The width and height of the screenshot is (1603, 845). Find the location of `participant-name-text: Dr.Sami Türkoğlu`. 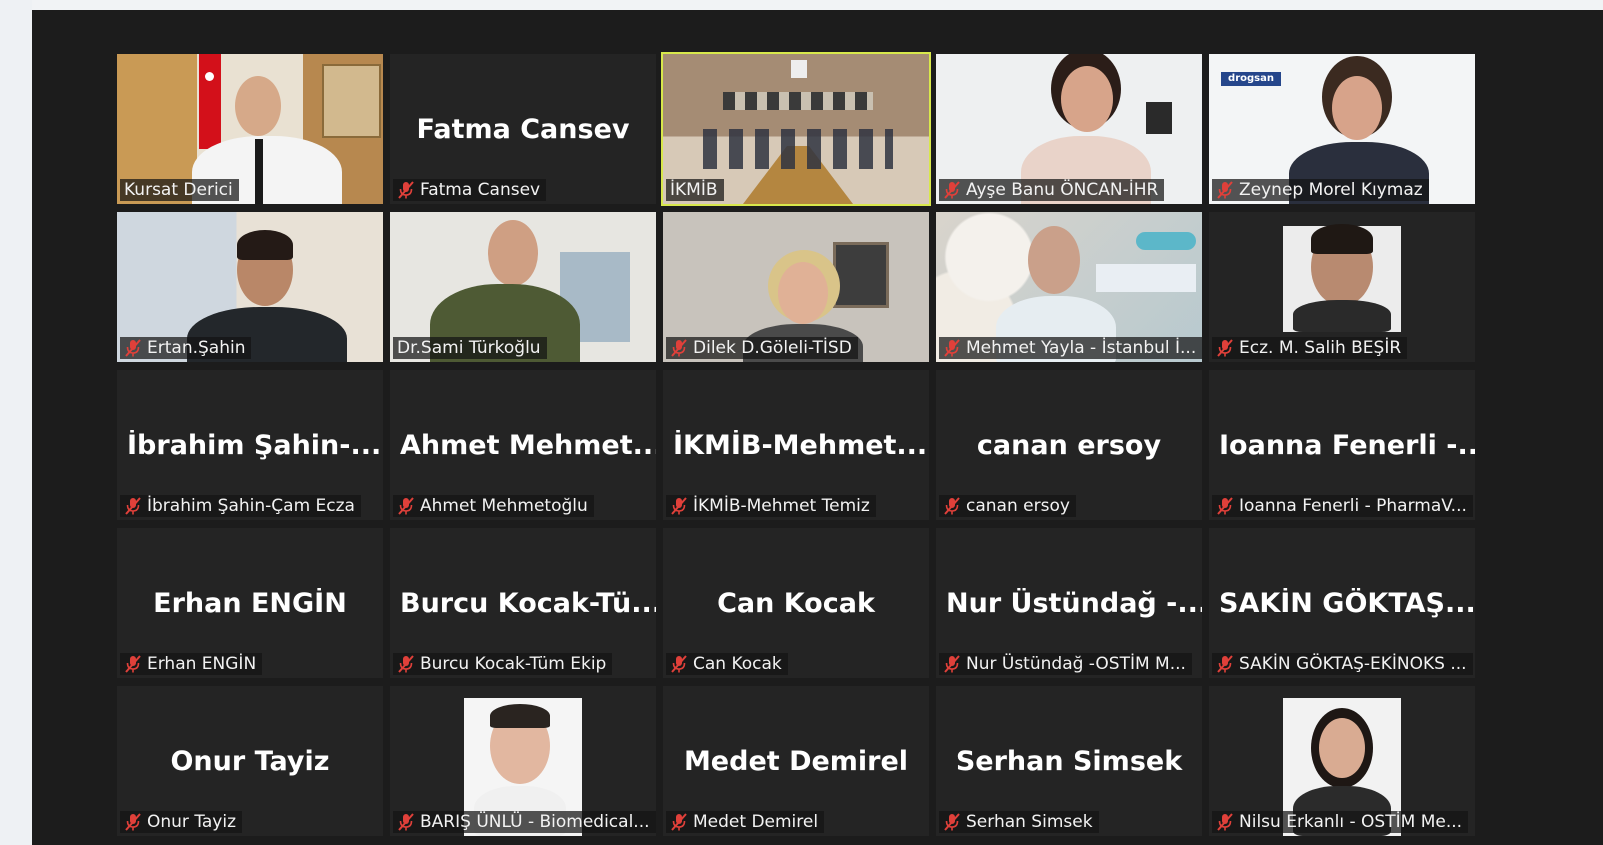

participant-name-text: Dr.Sami Türkoğlu is located at coordinates (469, 348).